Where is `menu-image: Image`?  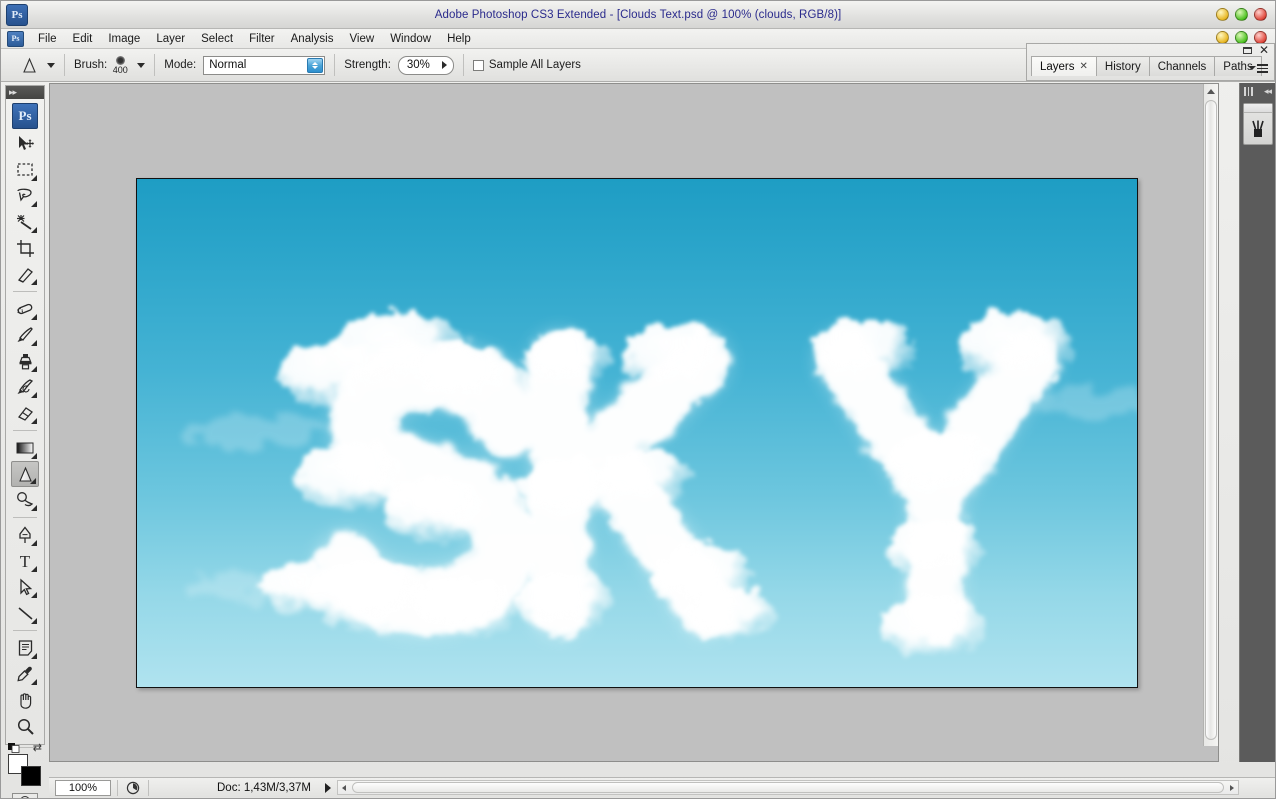 menu-image: Image is located at coordinates (124, 39).